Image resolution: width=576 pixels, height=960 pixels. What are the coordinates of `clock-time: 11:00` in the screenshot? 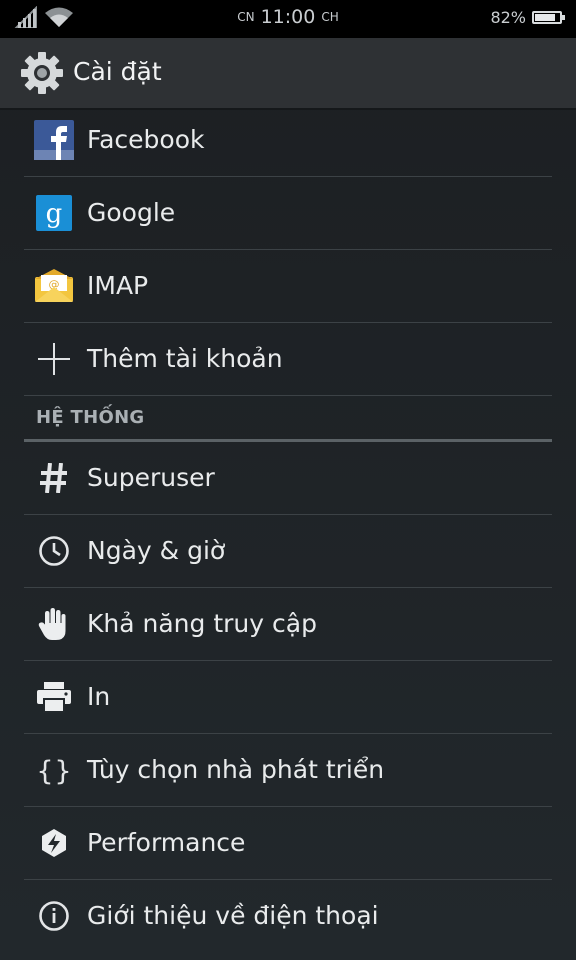 It's located at (288, 17).